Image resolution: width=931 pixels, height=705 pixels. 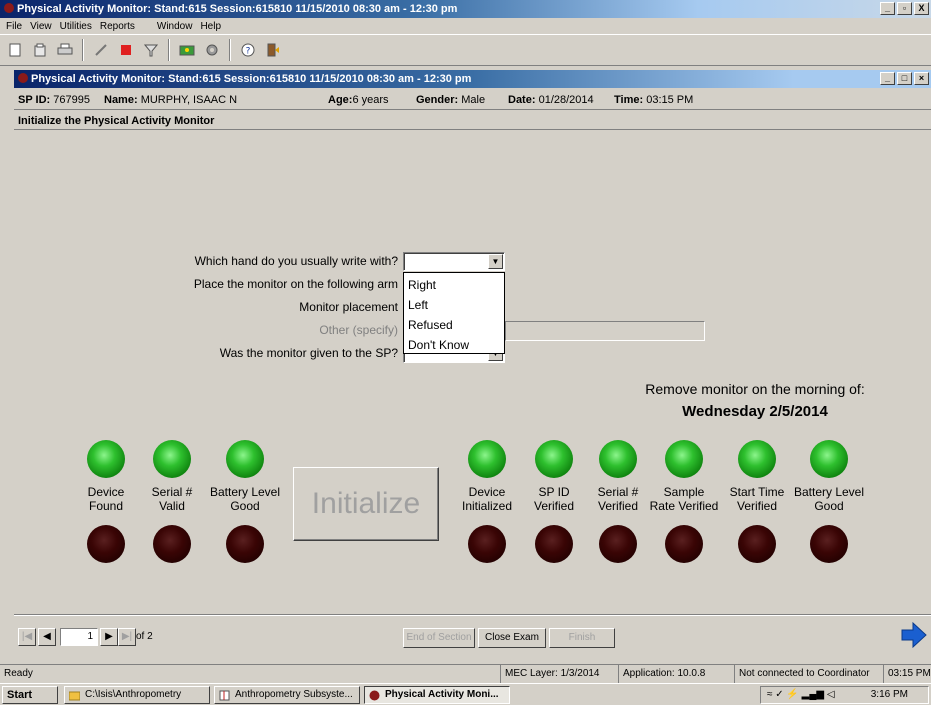 What do you see at coordinates (295, 284) in the screenshot?
I see `question-monitor-arm: Place the monitor on the following arm` at bounding box center [295, 284].